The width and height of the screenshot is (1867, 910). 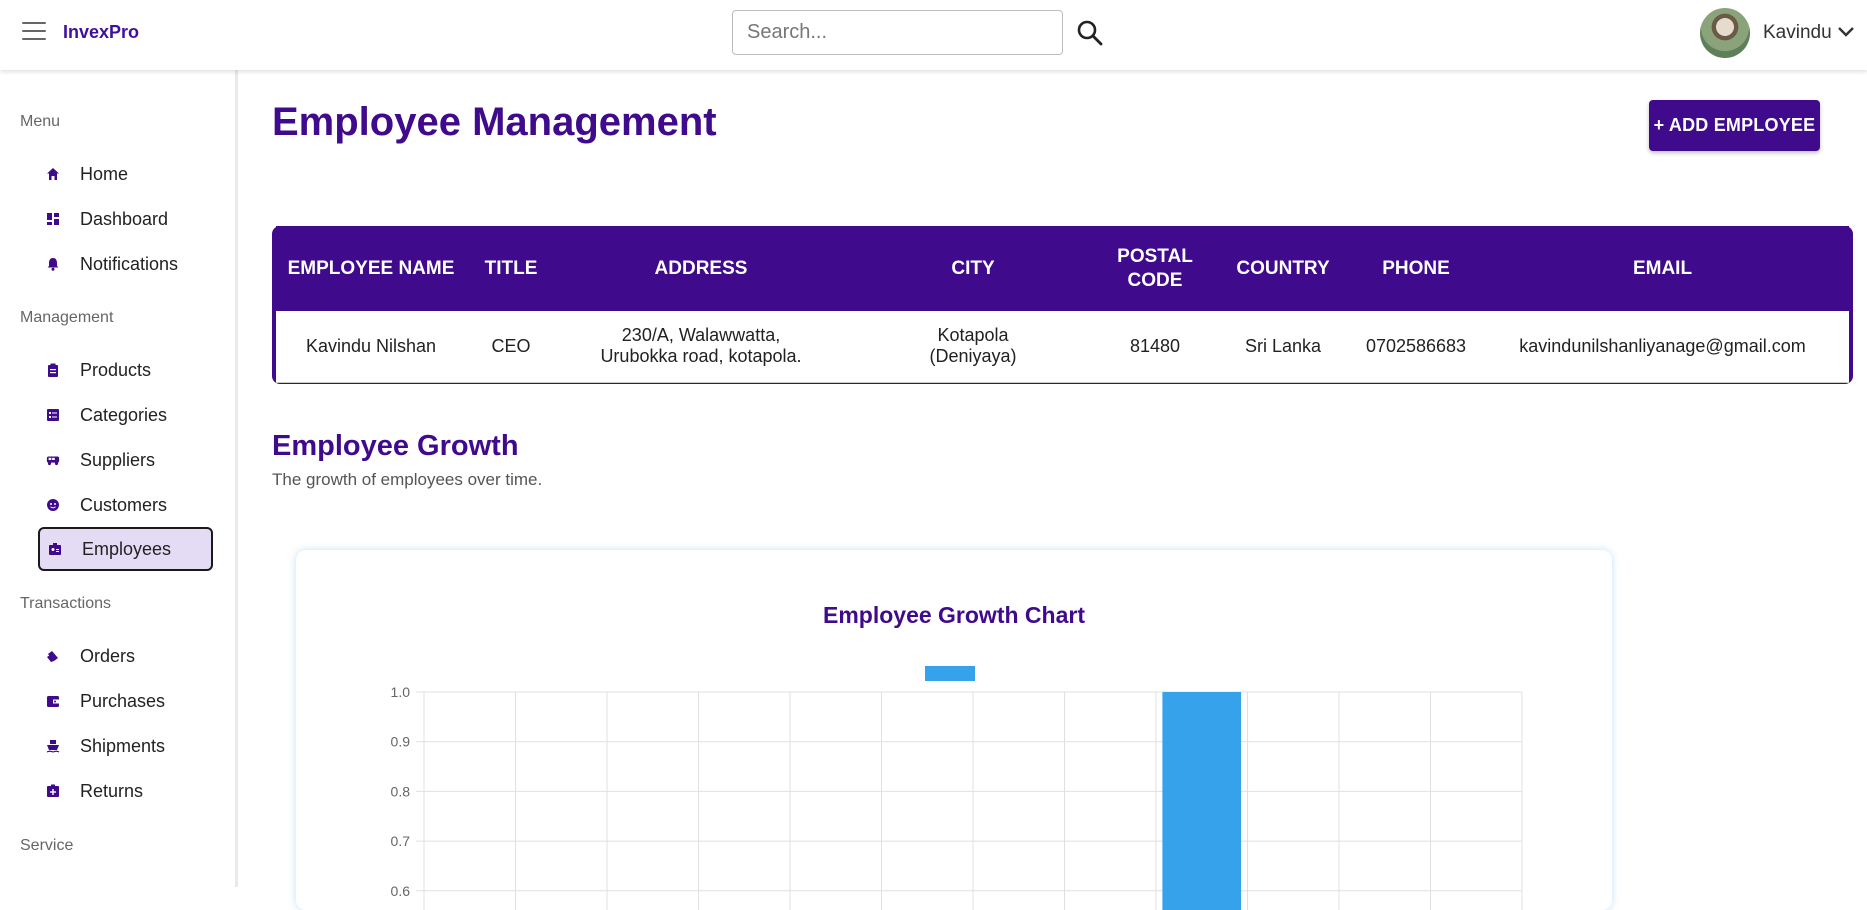 What do you see at coordinates (401, 841) in the screenshot?
I see `y-tick-label: 0.7` at bounding box center [401, 841].